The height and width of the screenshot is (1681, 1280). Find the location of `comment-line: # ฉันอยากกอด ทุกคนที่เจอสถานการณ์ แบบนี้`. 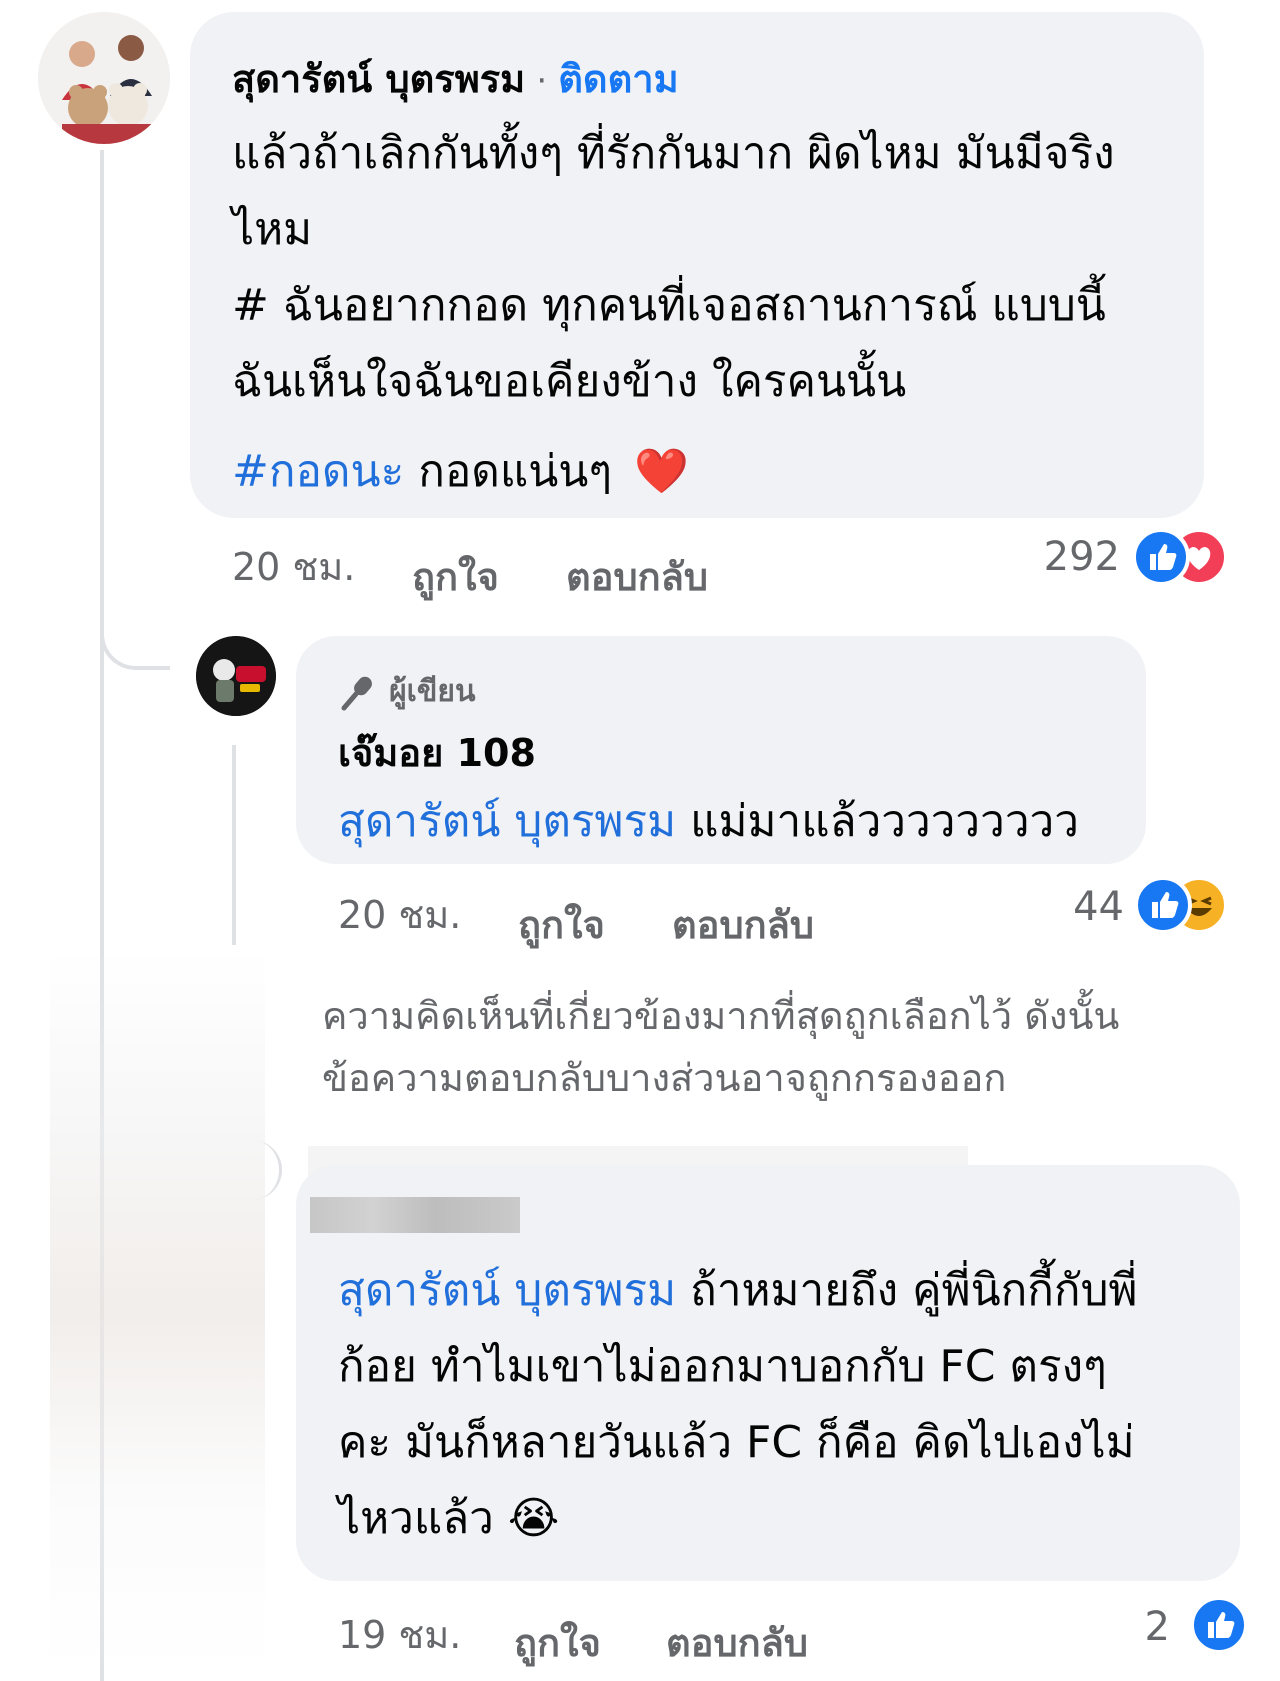

comment-line: # ฉันอยากกอด ทุกคนที่เจอสถานการณ์ แบบนี้ is located at coordinates (669, 305).